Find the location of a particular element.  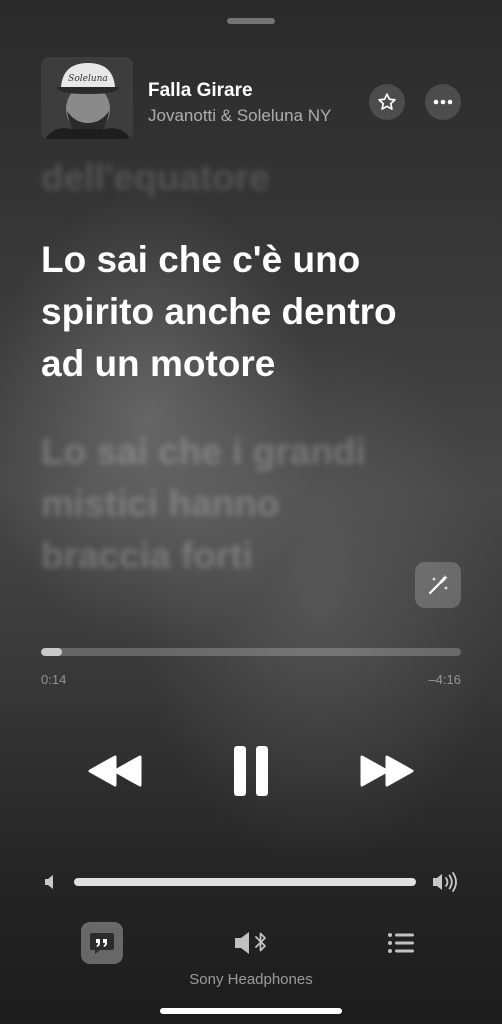

lyric-next-line: Lo sai che i grandi is located at coordinates (203, 452).